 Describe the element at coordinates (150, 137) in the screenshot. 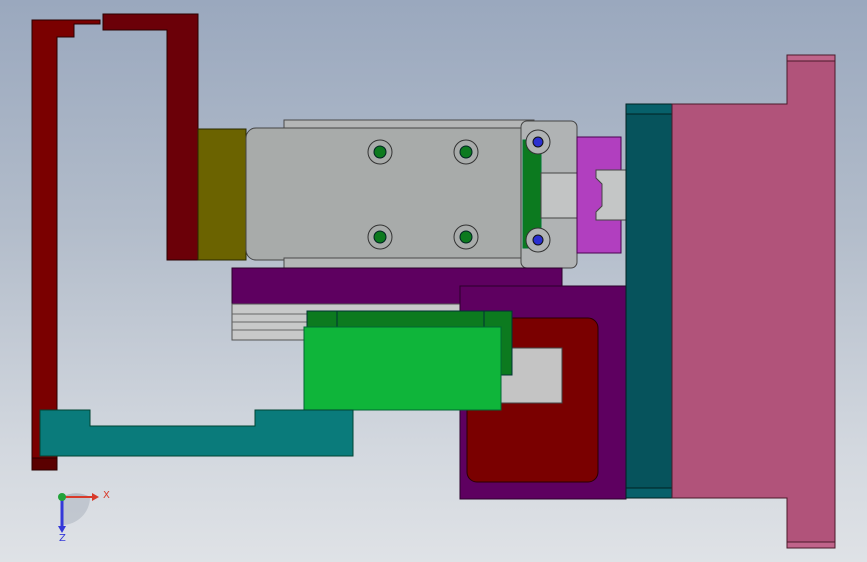

I see `top-frame-arm` at that location.